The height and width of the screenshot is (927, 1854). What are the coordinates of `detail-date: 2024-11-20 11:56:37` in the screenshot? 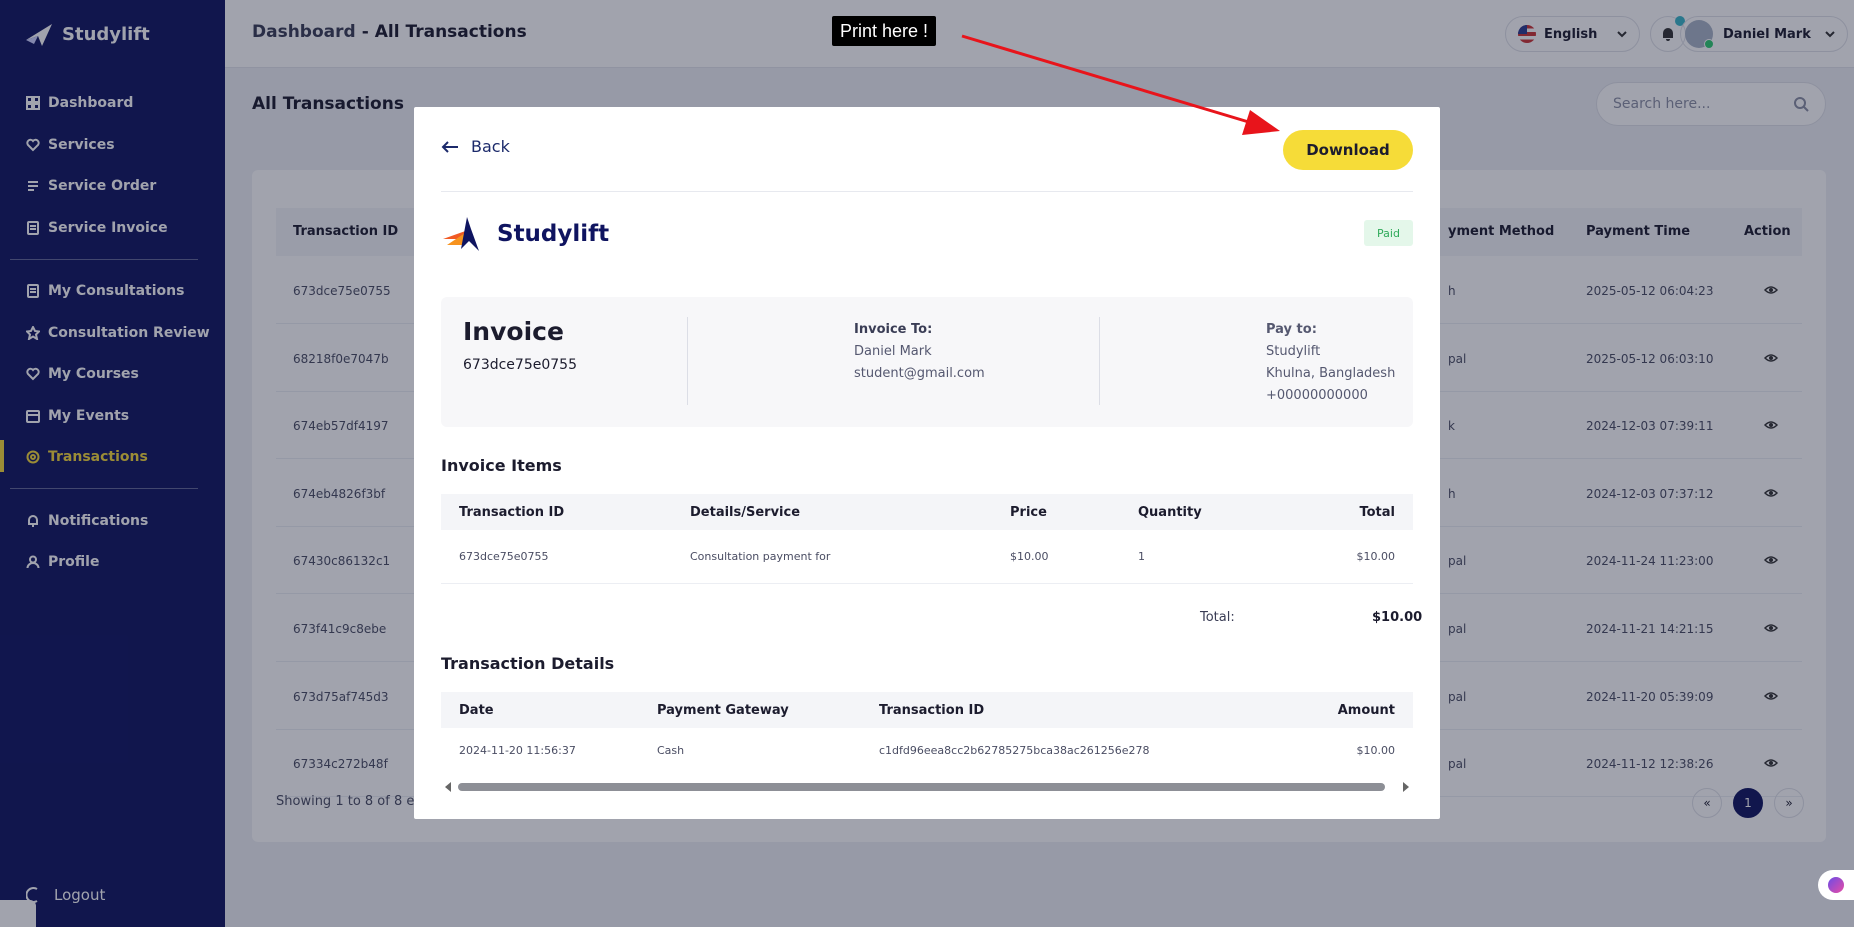 It's located at (517, 750).